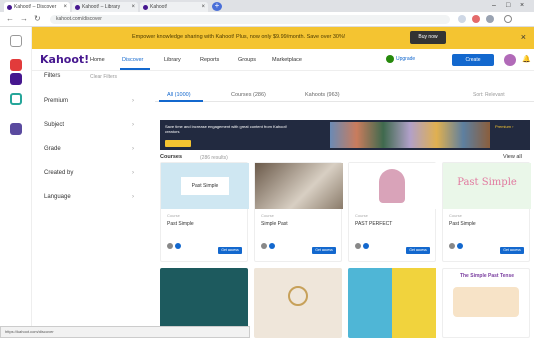 The width and height of the screenshot is (534, 338). Describe the element at coordinates (287, 60) in the screenshot. I see `nav-marketplace: Marketplace` at that location.